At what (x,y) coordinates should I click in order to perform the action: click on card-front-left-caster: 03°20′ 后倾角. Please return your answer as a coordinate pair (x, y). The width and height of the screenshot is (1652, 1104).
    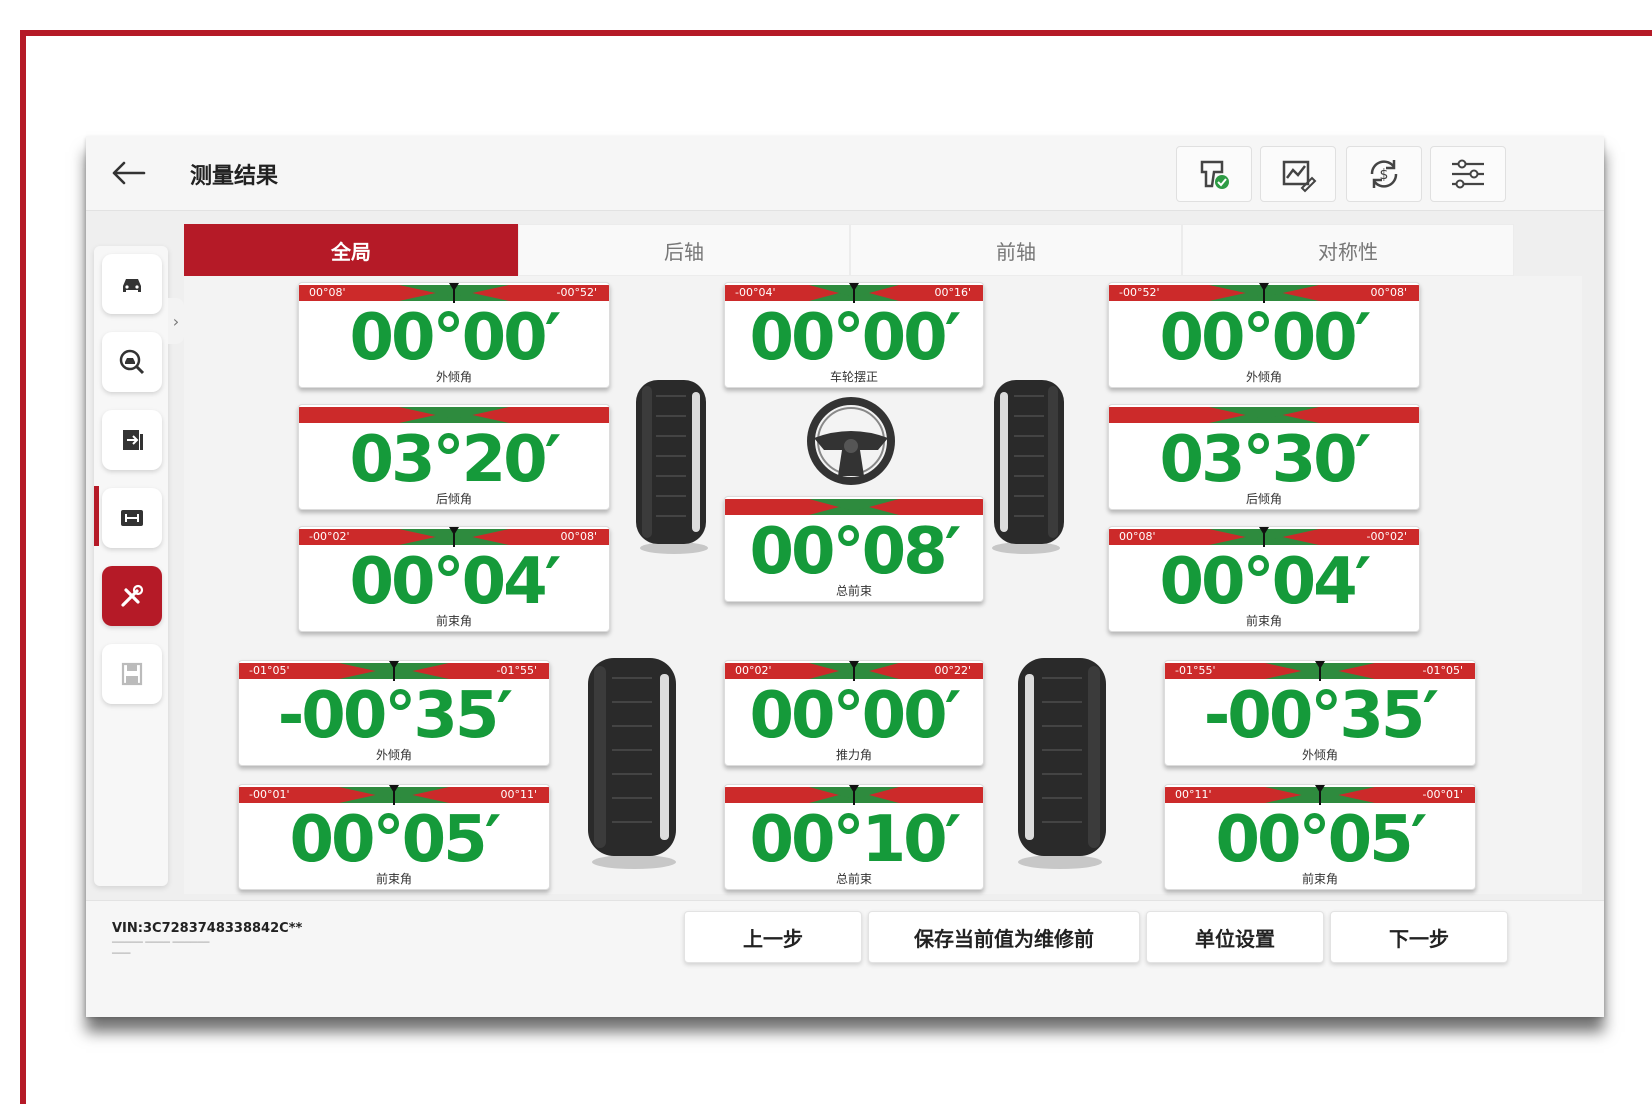
    Looking at the image, I should click on (454, 457).